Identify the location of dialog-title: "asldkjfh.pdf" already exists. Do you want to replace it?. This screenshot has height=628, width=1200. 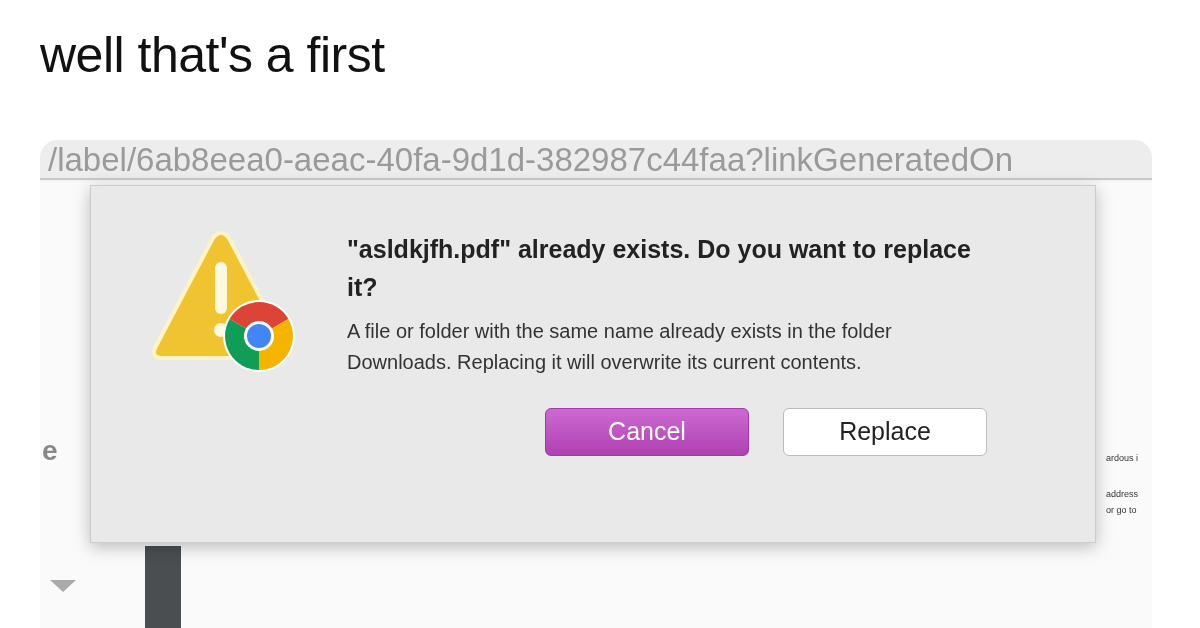
(659, 268).